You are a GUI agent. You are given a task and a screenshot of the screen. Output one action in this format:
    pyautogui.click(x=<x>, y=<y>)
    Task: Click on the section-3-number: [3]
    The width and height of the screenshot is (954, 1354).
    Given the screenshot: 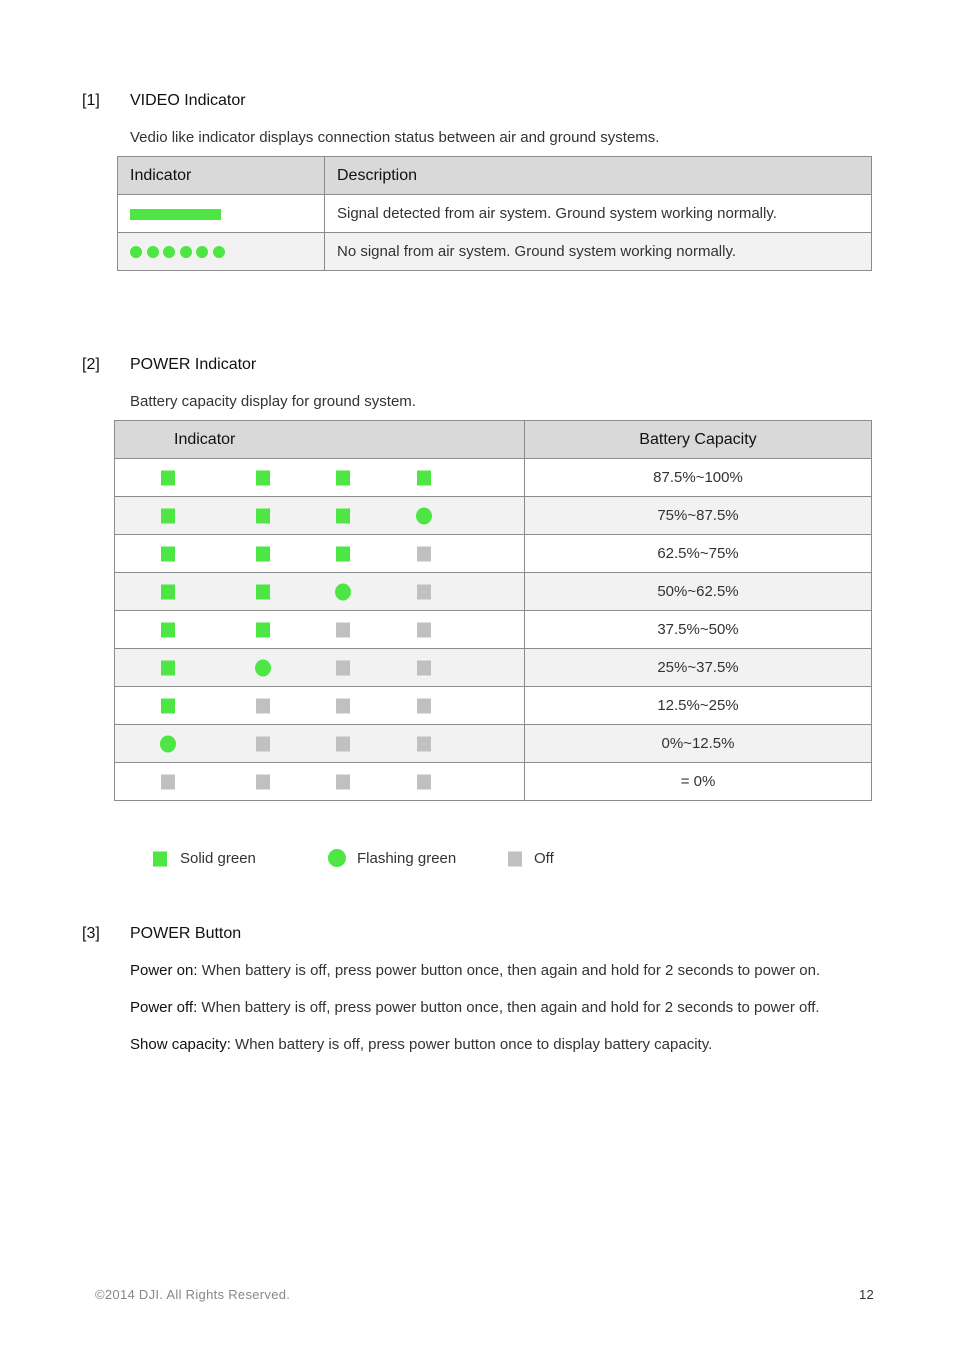 What is the action you would take?
    pyautogui.click(x=91, y=933)
    